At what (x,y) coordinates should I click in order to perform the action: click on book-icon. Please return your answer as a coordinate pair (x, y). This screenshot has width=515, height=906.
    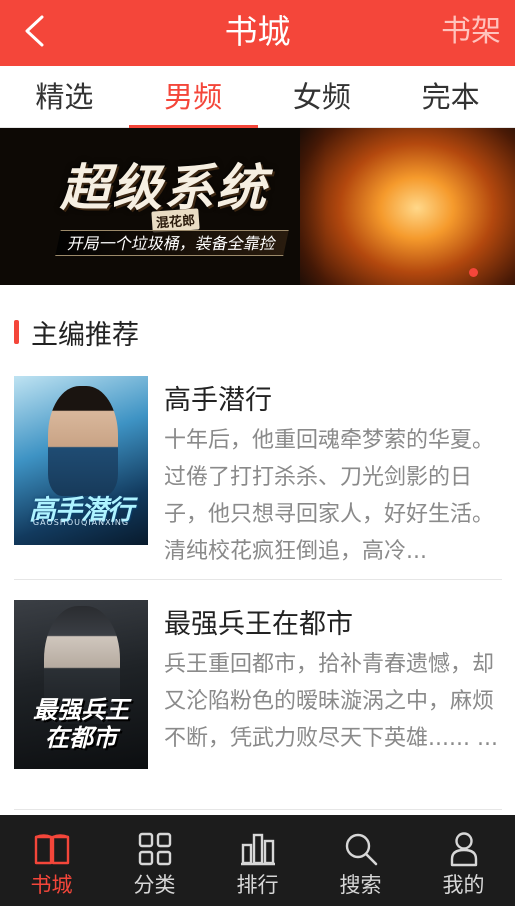
    Looking at the image, I should click on (52, 849).